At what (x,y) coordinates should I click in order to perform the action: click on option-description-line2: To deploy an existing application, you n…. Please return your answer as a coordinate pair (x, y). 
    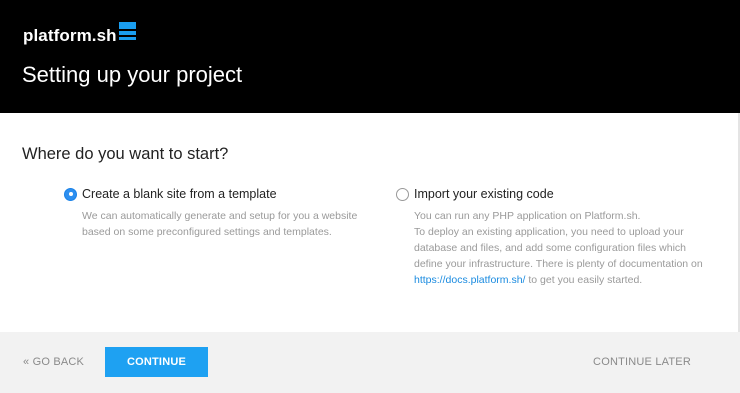
    Looking at the image, I should click on (560, 256).